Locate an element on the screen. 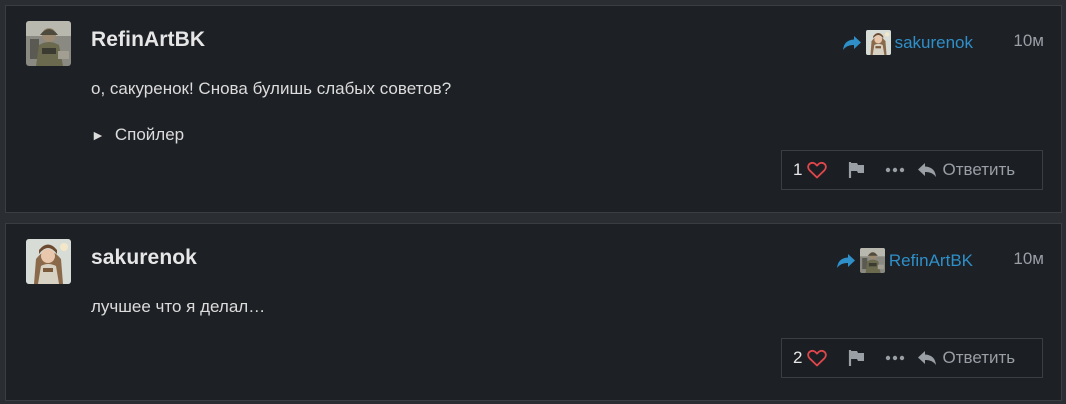 This screenshot has height=404, width=1066. reply-to-link: RefinArtBK is located at coordinates (904, 260).